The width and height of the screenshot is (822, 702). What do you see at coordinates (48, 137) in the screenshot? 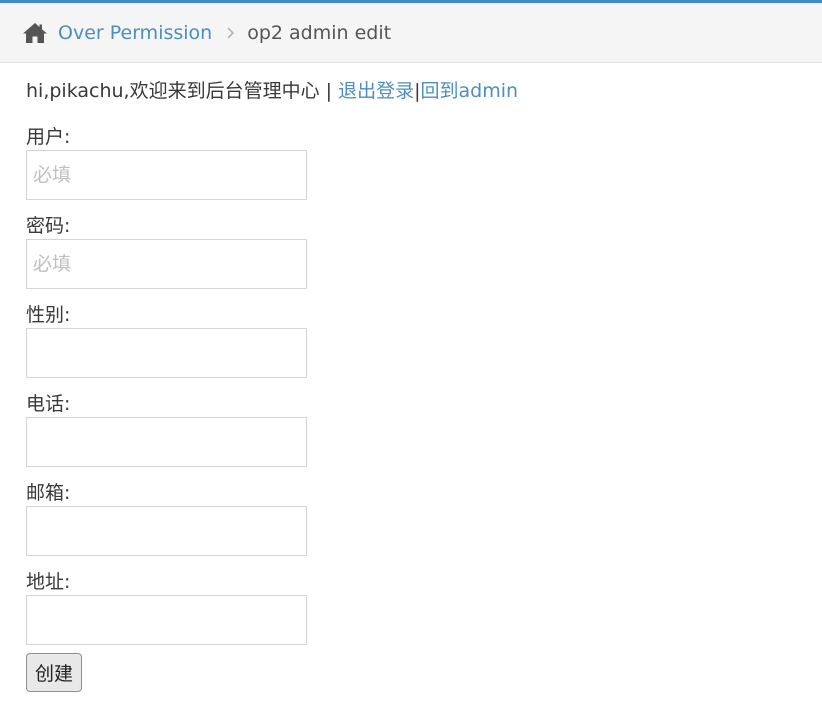
I see `username-label: 用户:` at bounding box center [48, 137].